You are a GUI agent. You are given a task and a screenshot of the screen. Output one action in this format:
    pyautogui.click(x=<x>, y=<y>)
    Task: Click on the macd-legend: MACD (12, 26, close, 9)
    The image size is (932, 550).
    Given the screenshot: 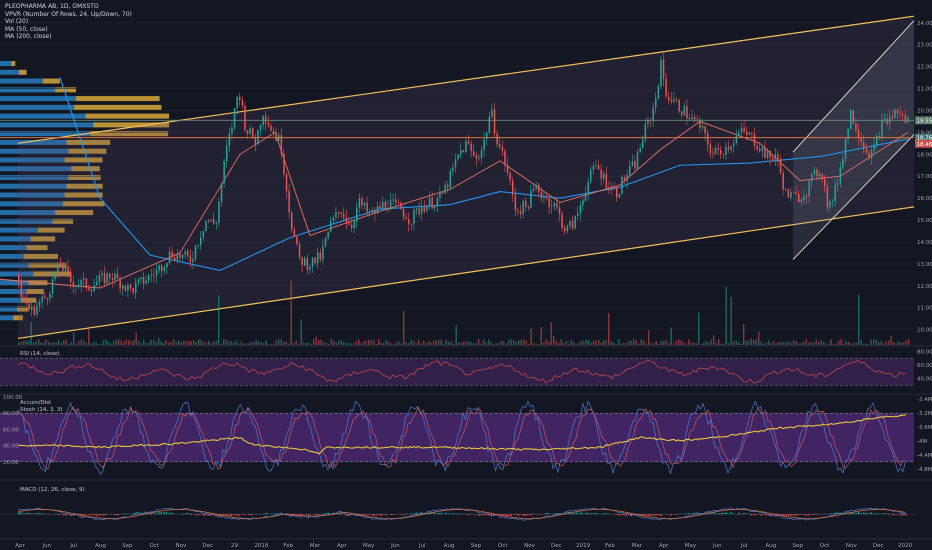 What is the action you would take?
    pyautogui.click(x=52, y=490)
    